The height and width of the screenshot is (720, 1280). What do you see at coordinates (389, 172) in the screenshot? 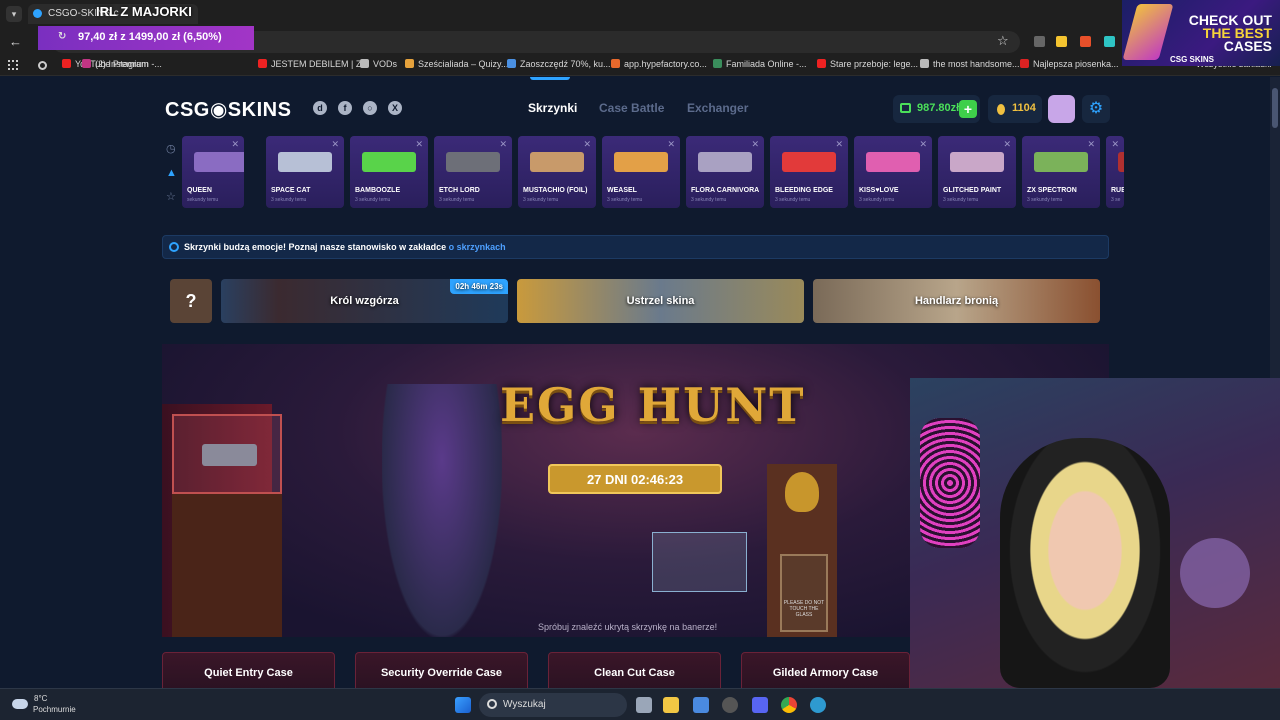
I see `drop-card: ✕ BAMBOOZLE 3 sekundy temu` at bounding box center [389, 172].